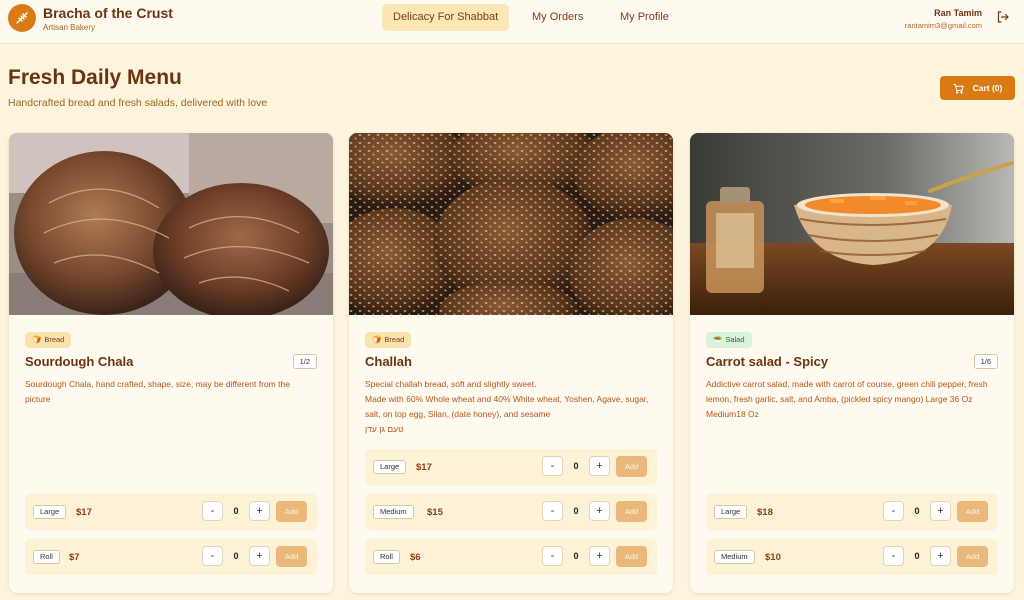  What do you see at coordinates (718, 339) in the screenshot?
I see `salad-icon: 🥗` at bounding box center [718, 339].